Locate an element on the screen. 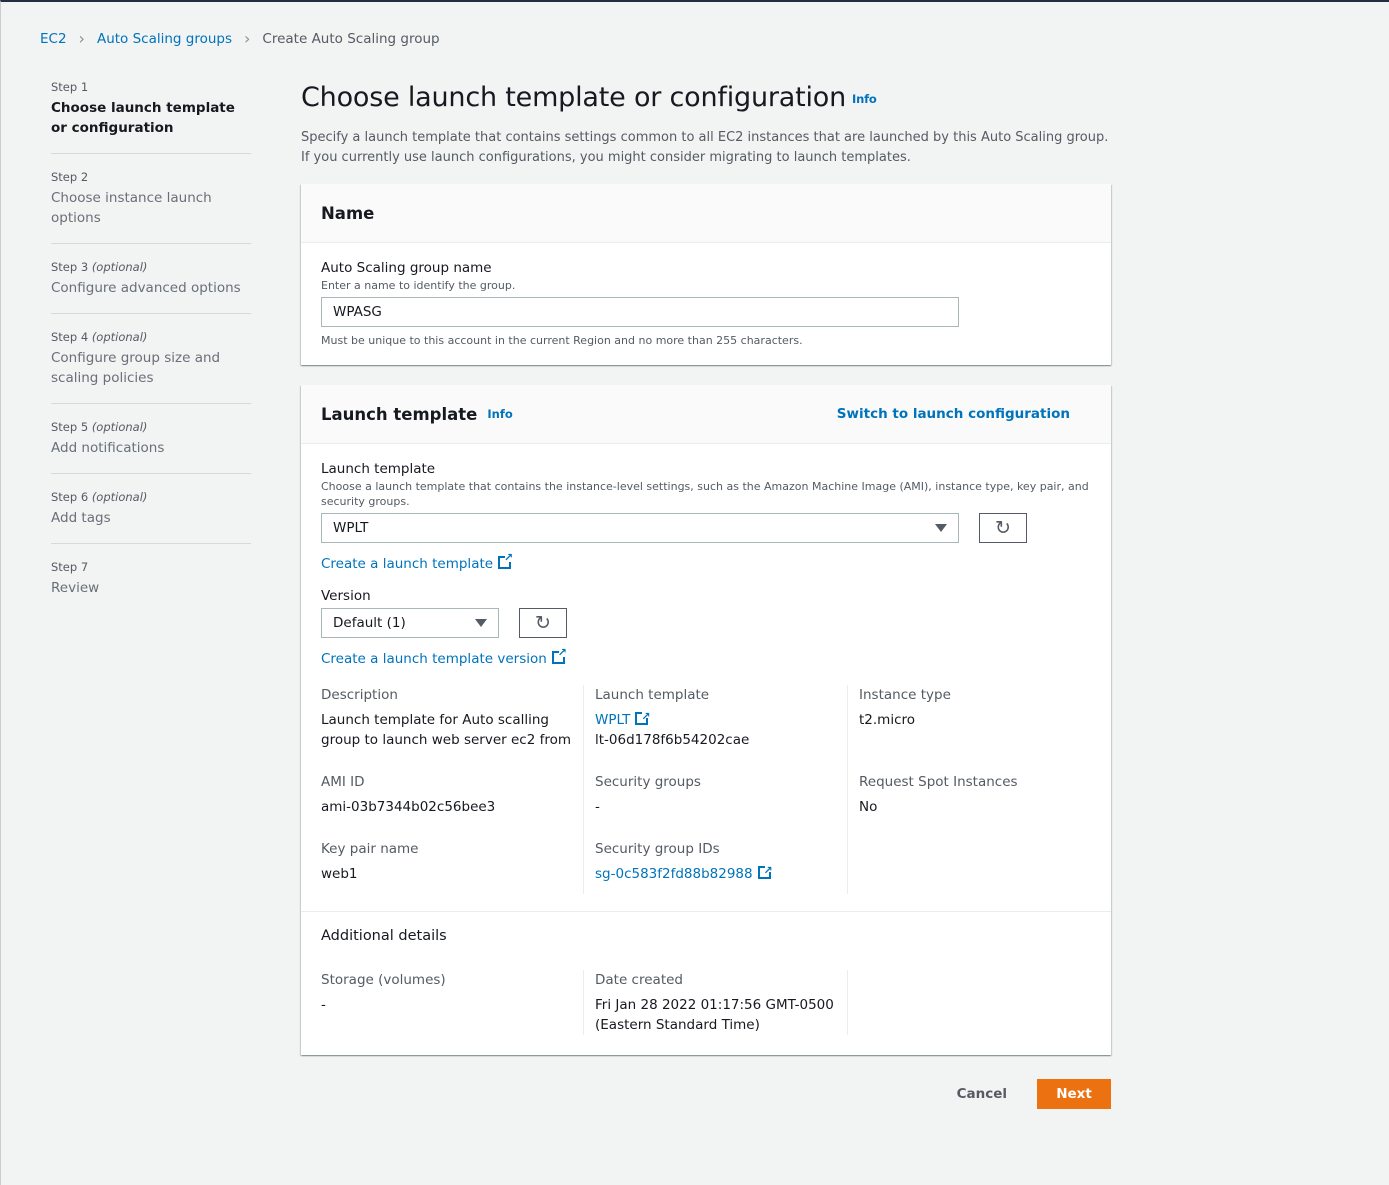 The width and height of the screenshot is (1389, 1185). security-groups-field: Security groups - is located at coordinates (721, 794).